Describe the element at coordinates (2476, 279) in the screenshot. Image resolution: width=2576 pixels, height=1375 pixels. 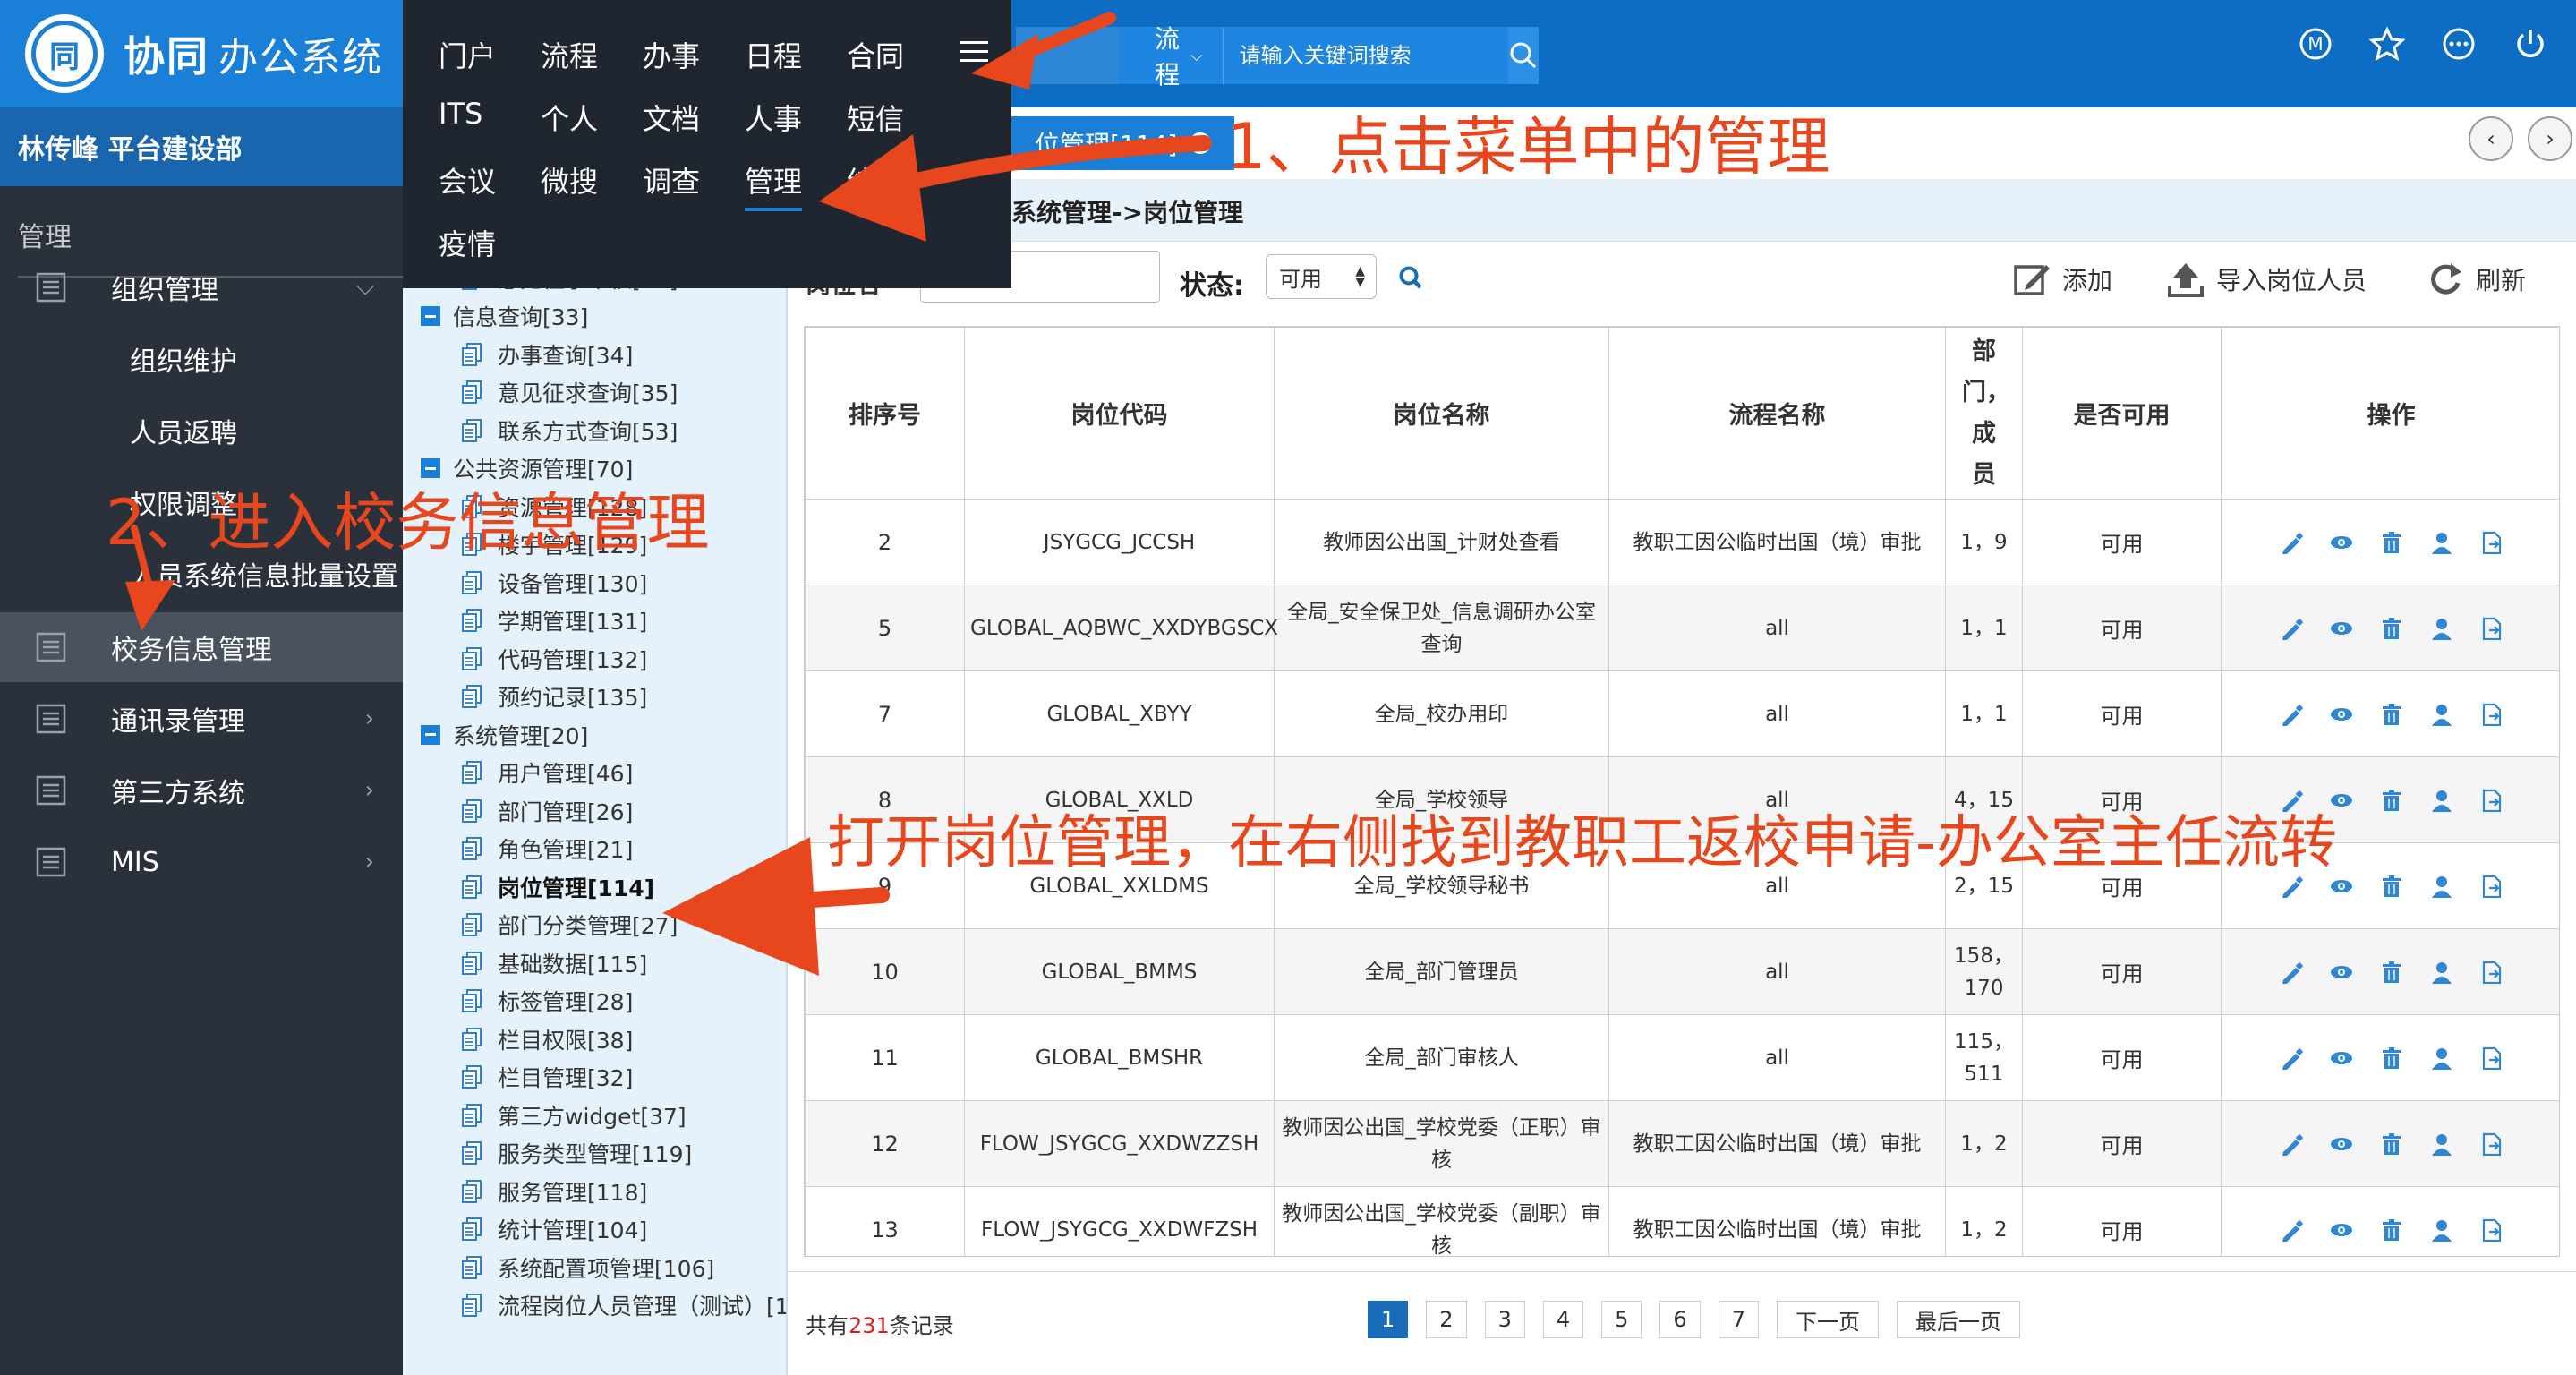
I see `refresh-button: 刷新` at that location.